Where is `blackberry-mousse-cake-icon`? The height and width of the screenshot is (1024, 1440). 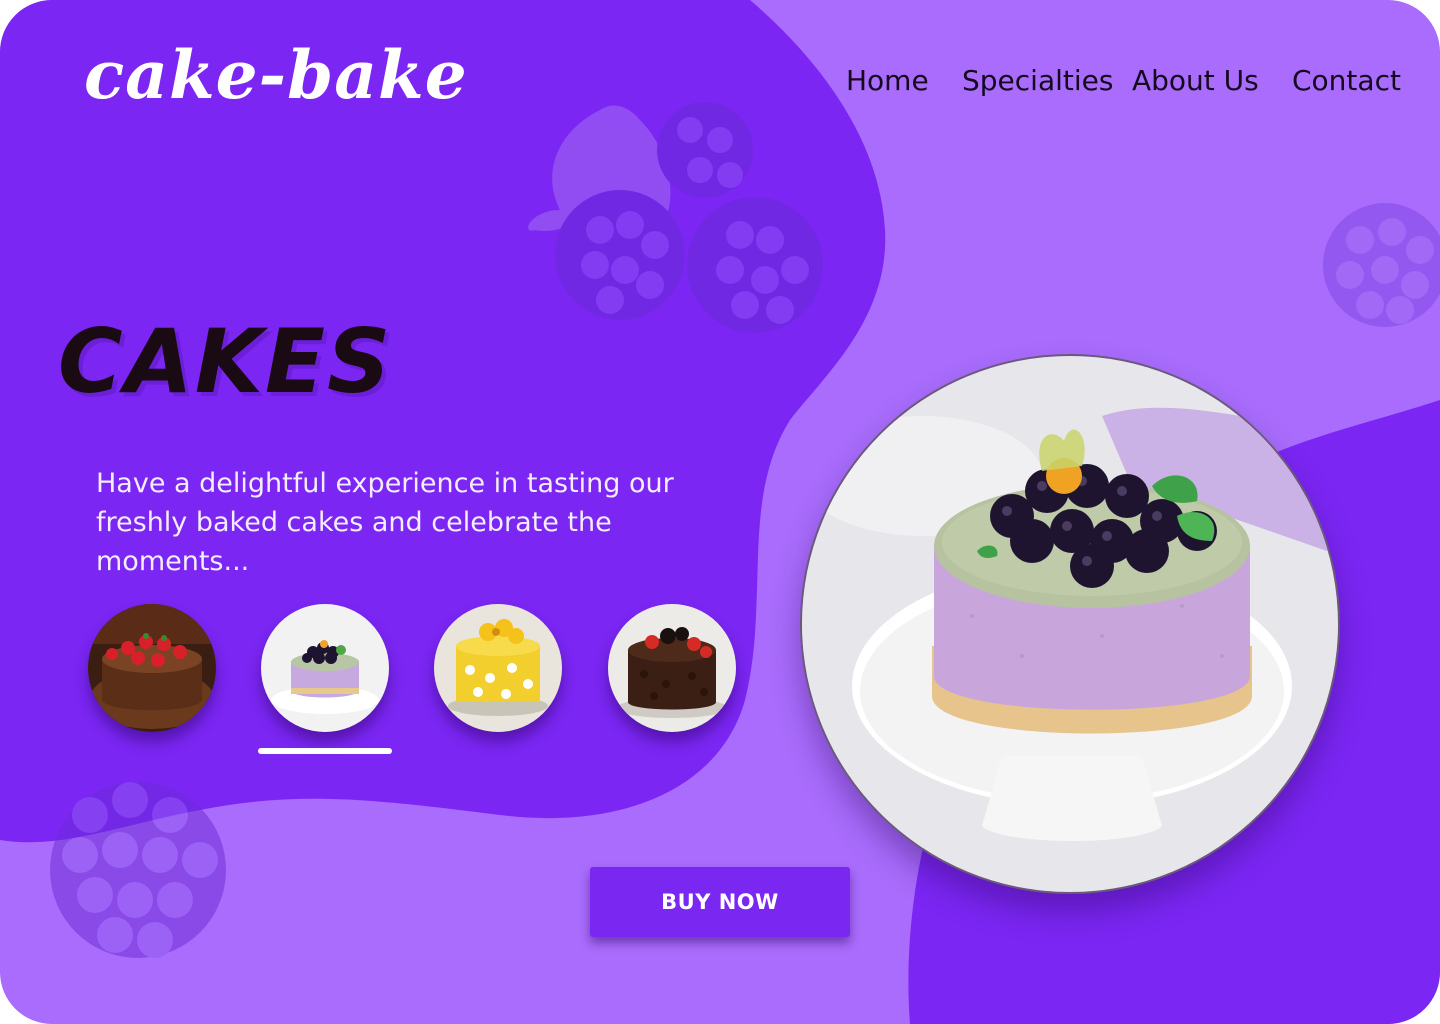 blackberry-mousse-cake-icon is located at coordinates (325, 668).